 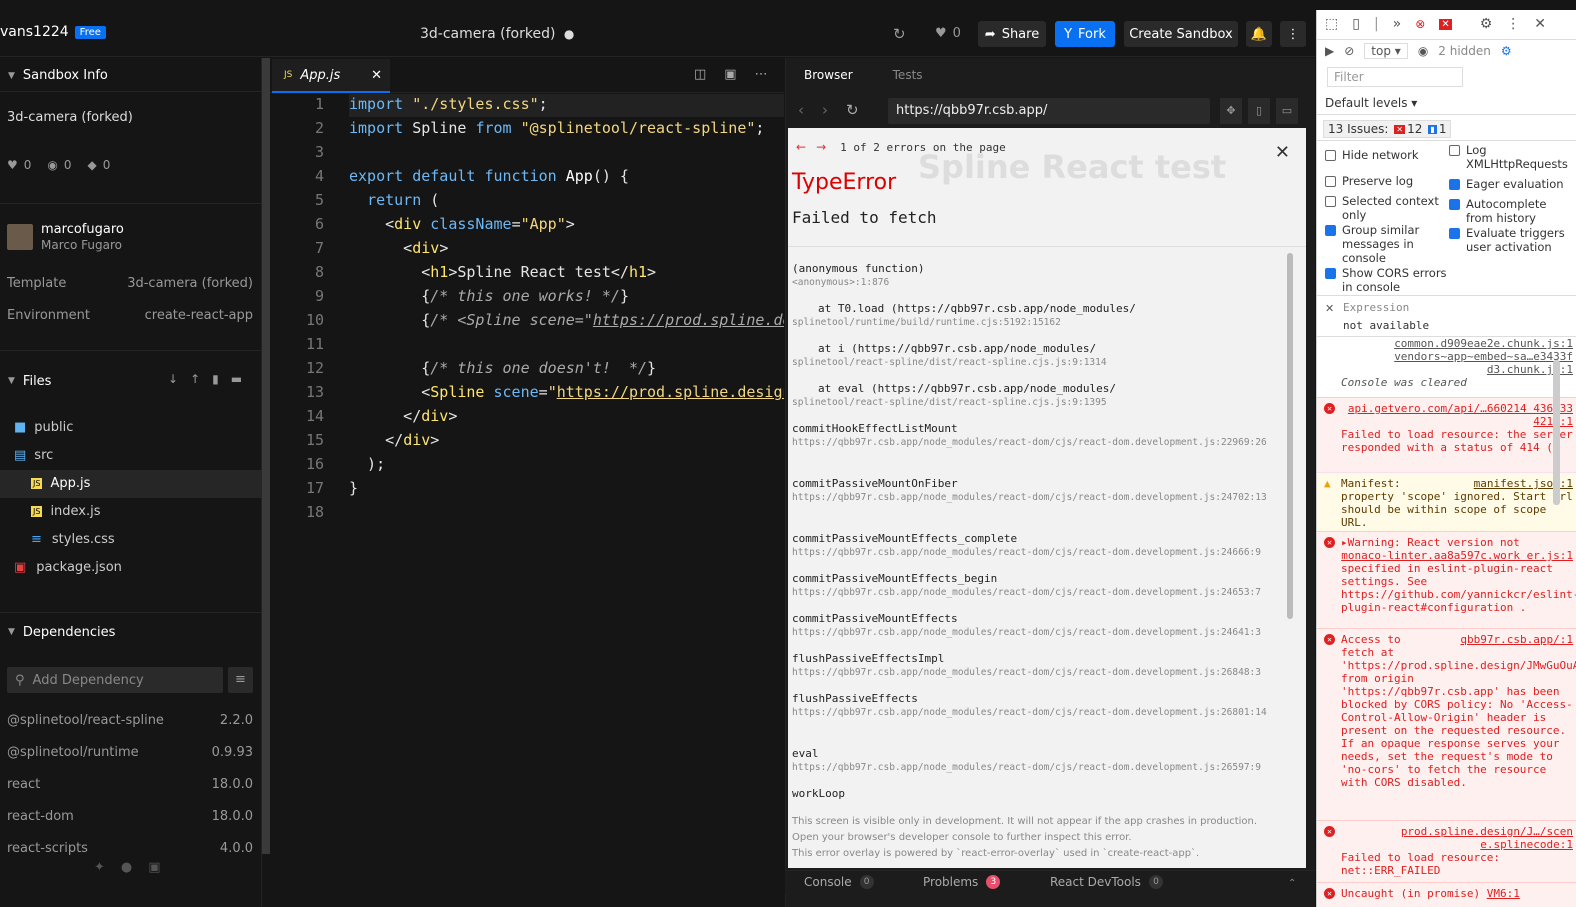 What do you see at coordinates (130, 754) in the screenshot?
I see `dependency-item: @splinetool/runtime 0.9.93` at bounding box center [130, 754].